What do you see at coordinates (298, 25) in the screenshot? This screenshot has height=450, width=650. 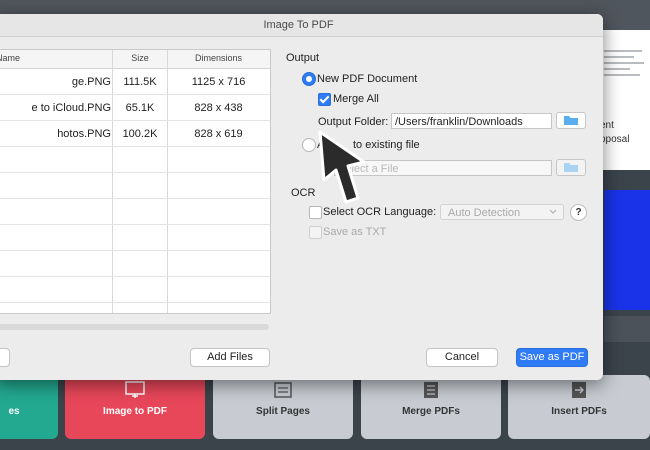 I see `dialog-title: Image To PDF` at bounding box center [298, 25].